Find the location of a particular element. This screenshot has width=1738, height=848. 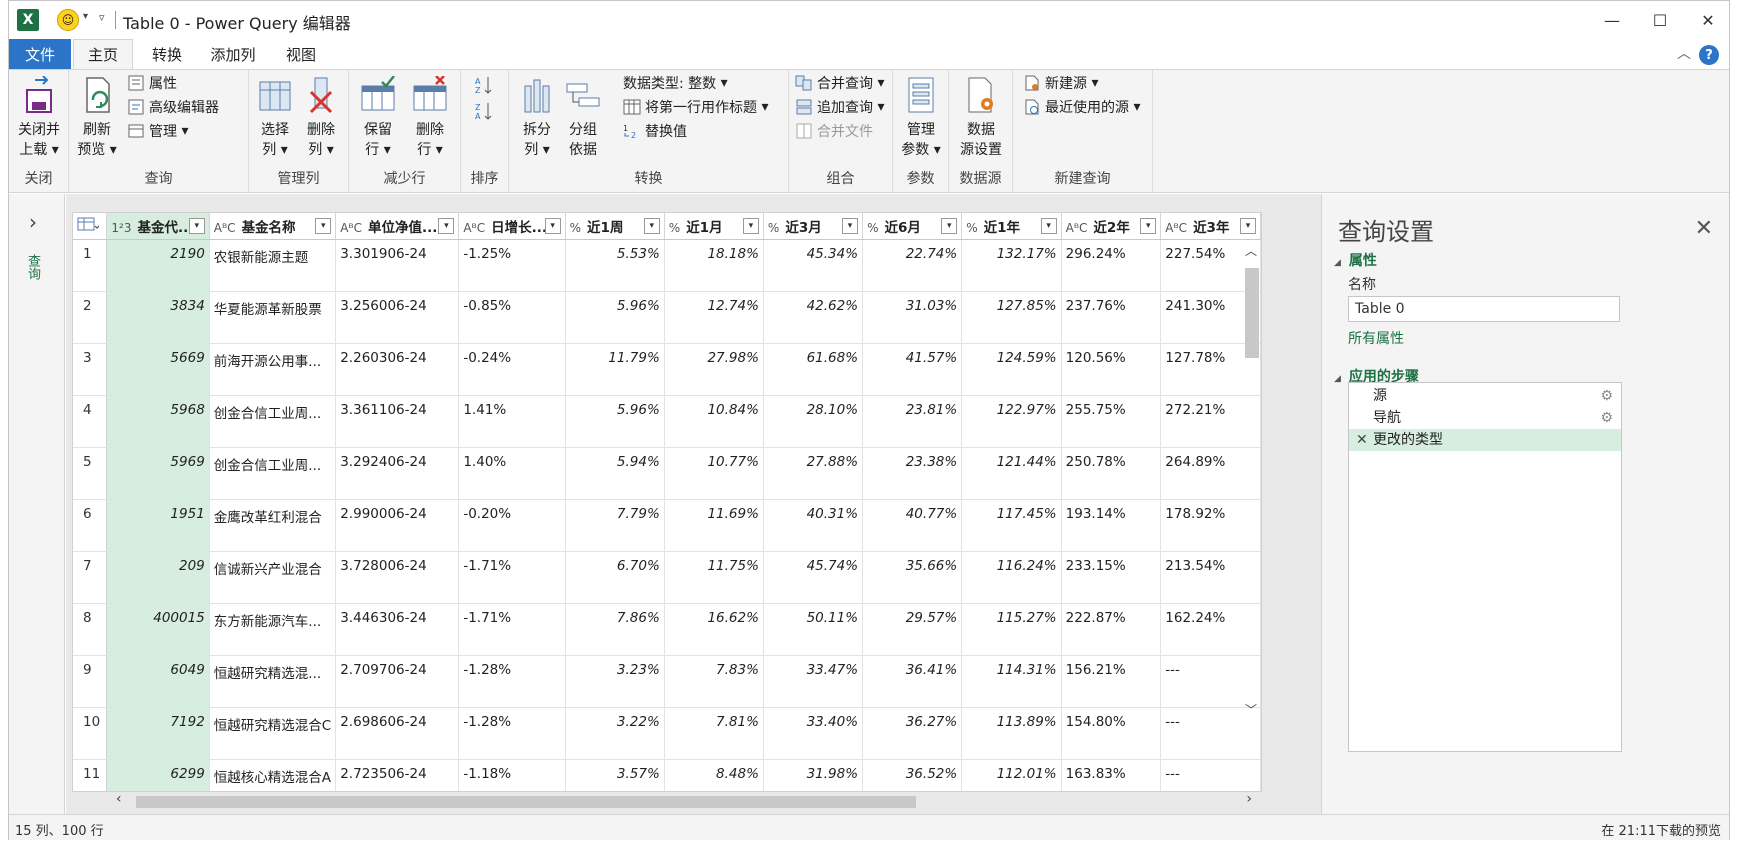

table-cell: 23.38% is located at coordinates (912, 473).